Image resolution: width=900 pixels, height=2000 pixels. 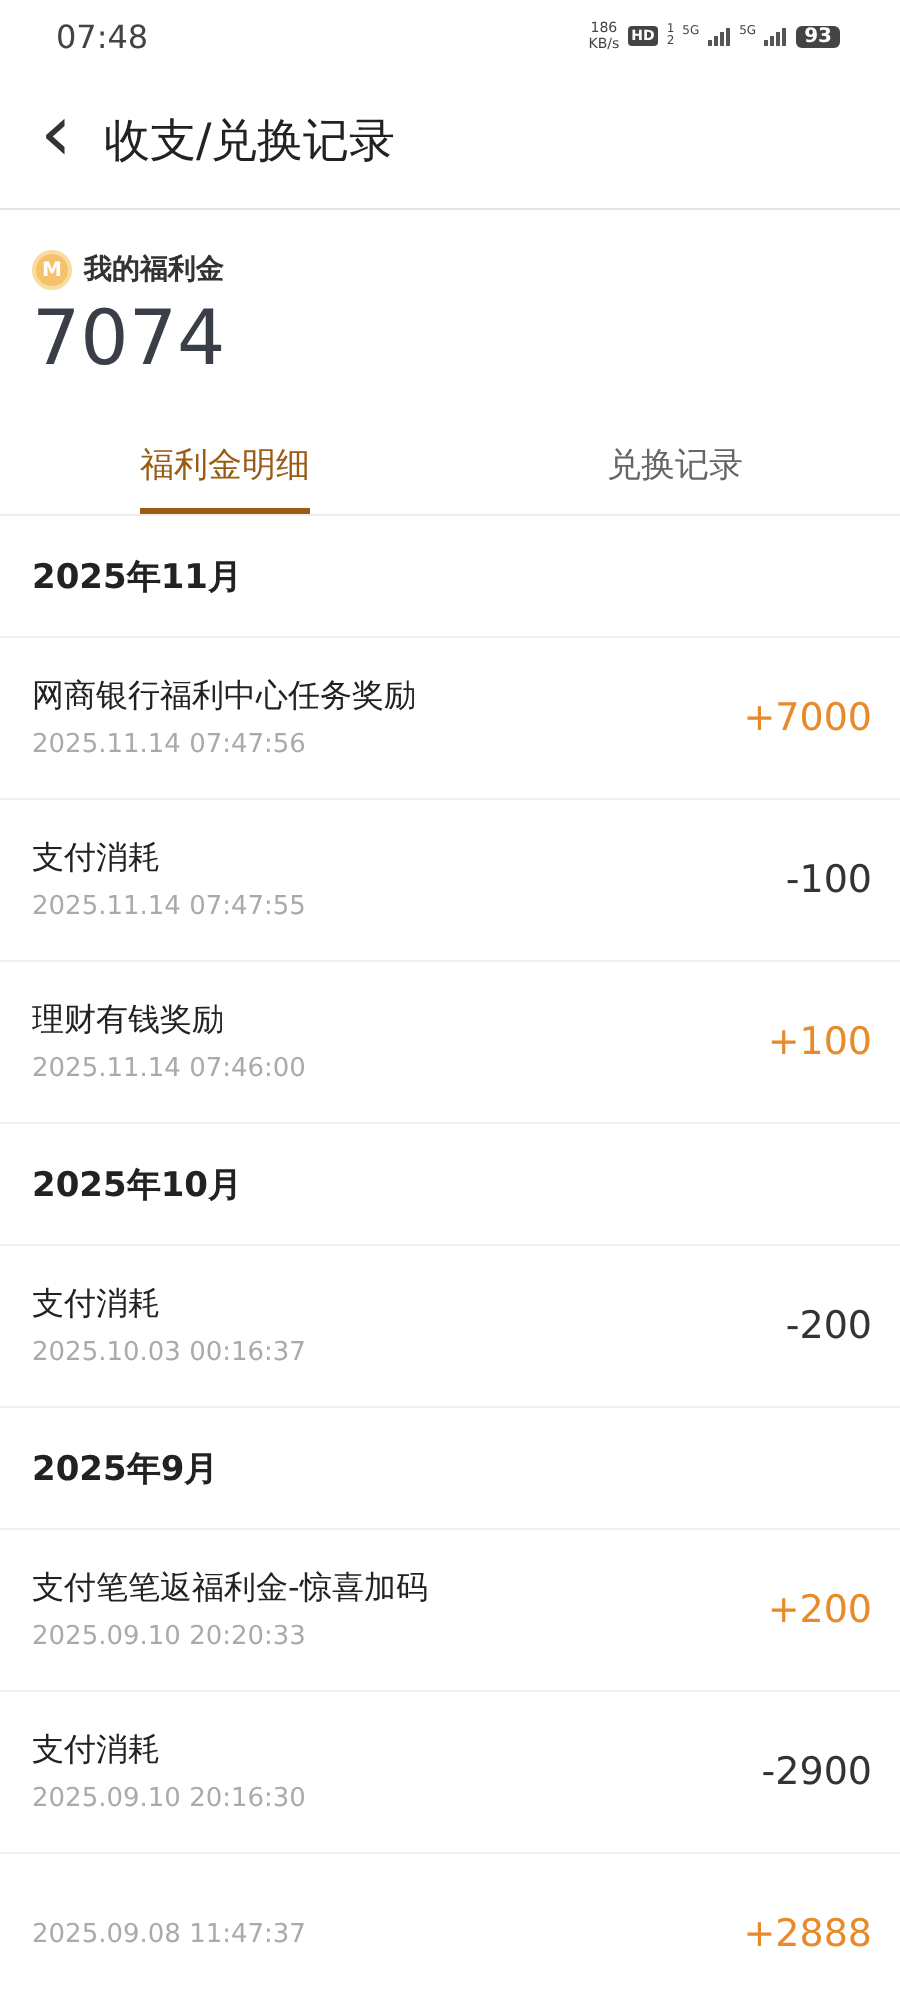 What do you see at coordinates (169, 907) in the screenshot?
I see `record-time: 2025.11.14 07:47:55` at bounding box center [169, 907].